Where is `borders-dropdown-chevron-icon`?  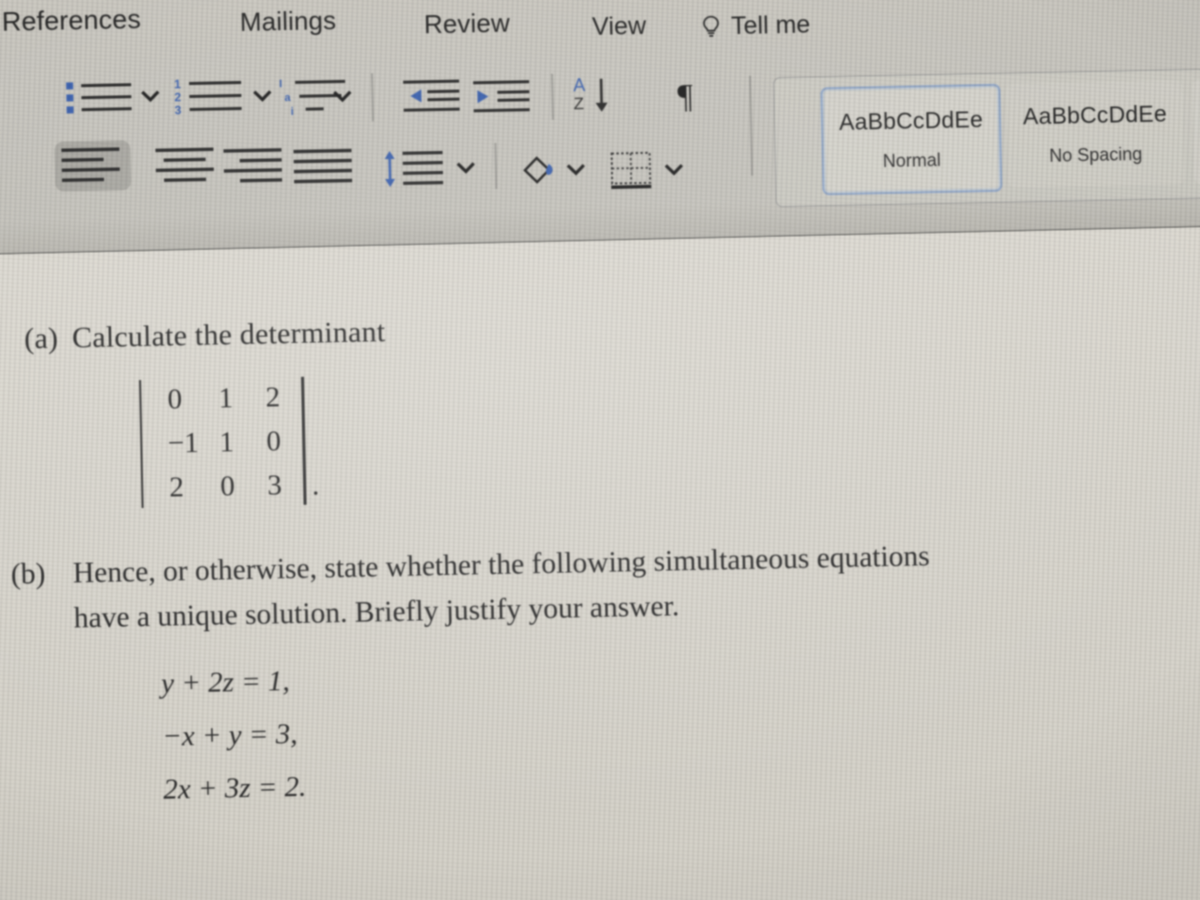 borders-dropdown-chevron-icon is located at coordinates (674, 169).